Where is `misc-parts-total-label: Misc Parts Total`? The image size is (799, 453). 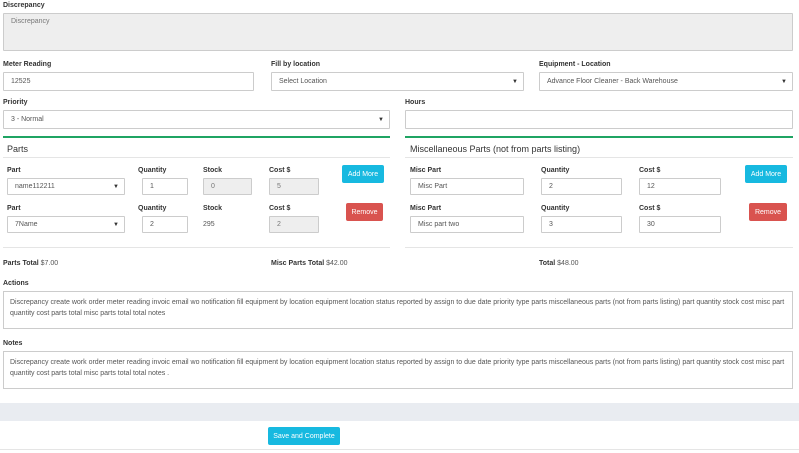 misc-parts-total-label: Misc Parts Total is located at coordinates (298, 263).